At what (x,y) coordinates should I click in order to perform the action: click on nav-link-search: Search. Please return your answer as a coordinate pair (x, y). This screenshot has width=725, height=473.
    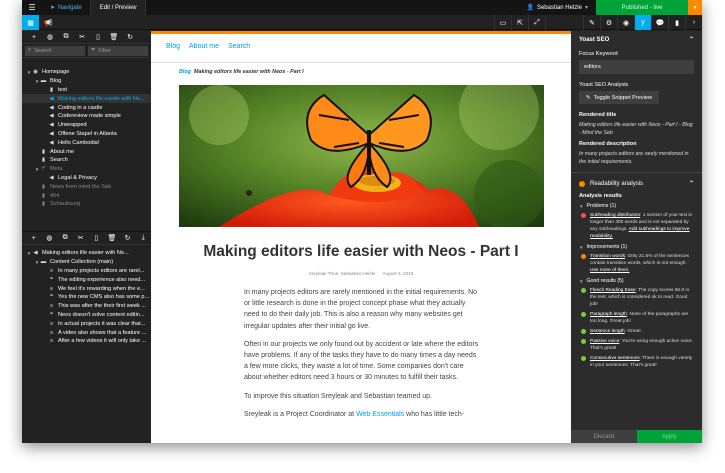
    Looking at the image, I should click on (239, 46).